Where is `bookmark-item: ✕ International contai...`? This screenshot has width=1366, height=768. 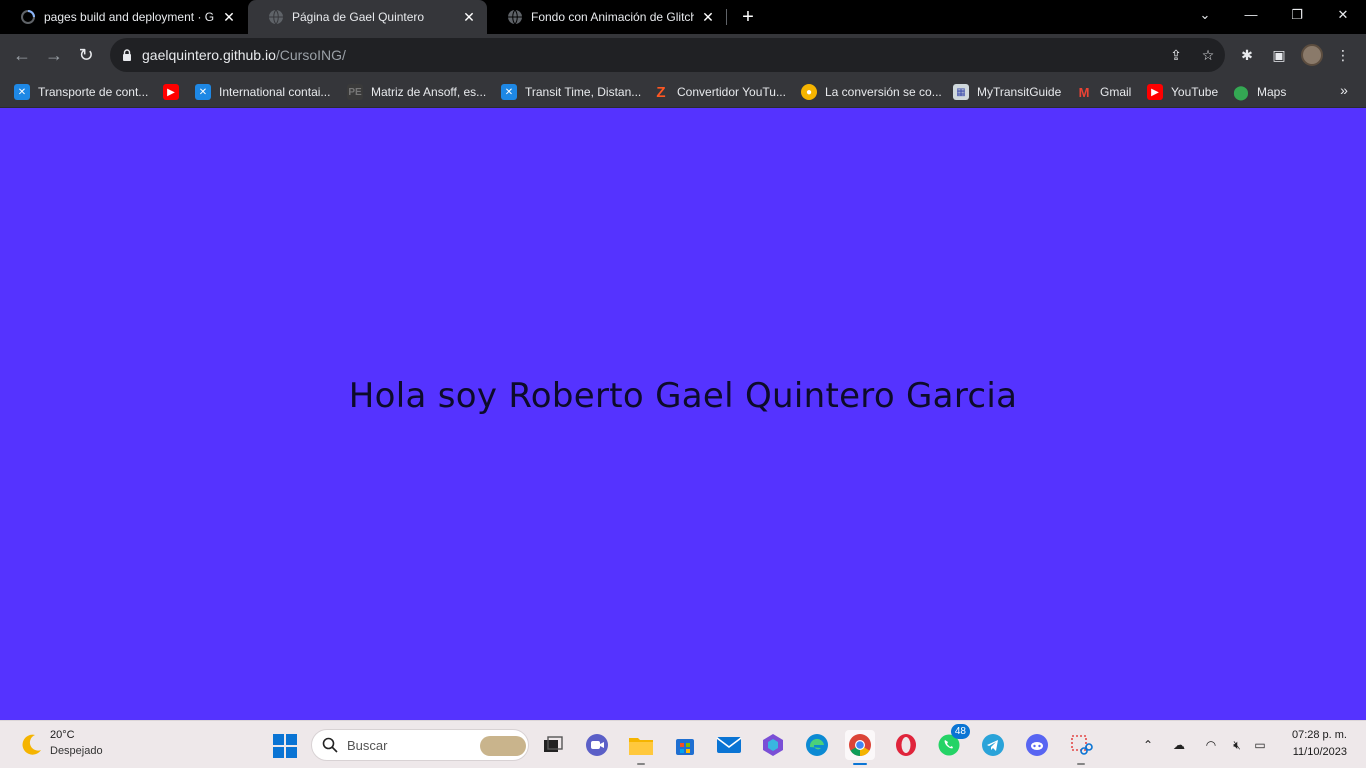
bookmark-item: ✕ International contai... is located at coordinates (262, 92).